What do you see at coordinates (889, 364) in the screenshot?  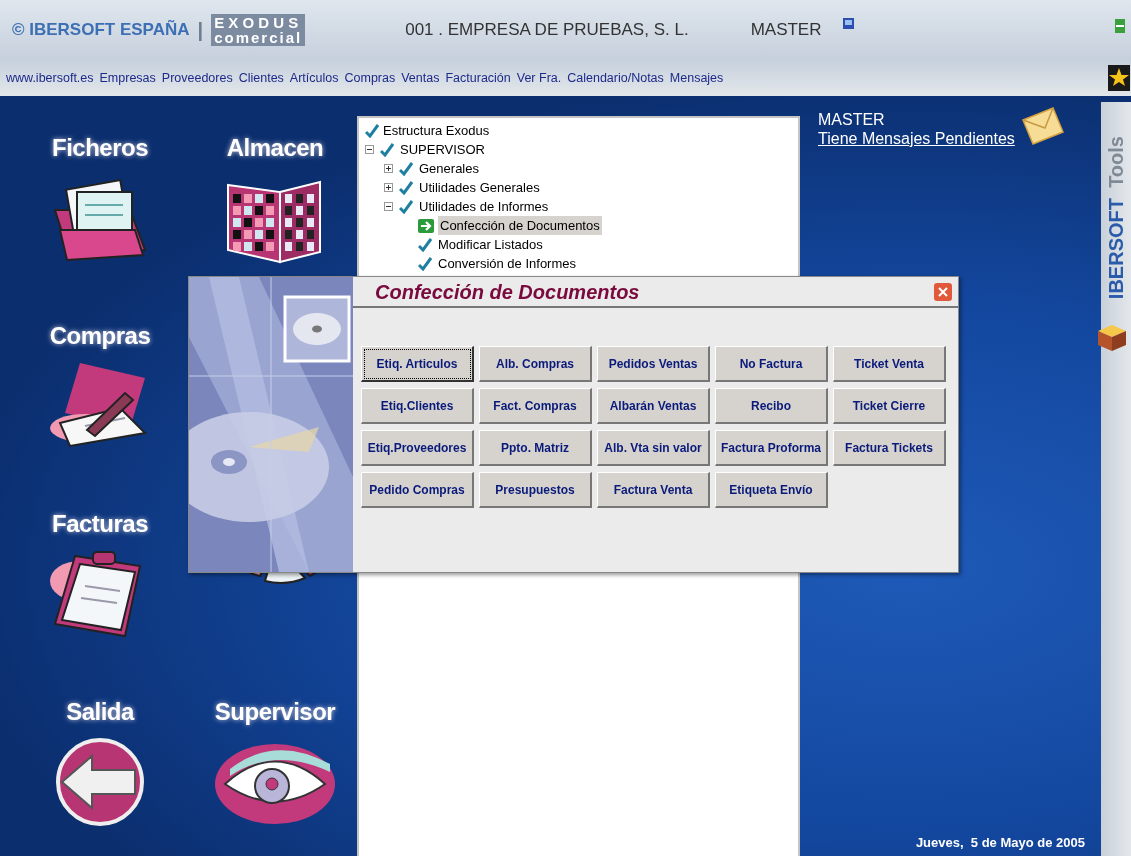 I see `document-button: Ticket Venta` at bounding box center [889, 364].